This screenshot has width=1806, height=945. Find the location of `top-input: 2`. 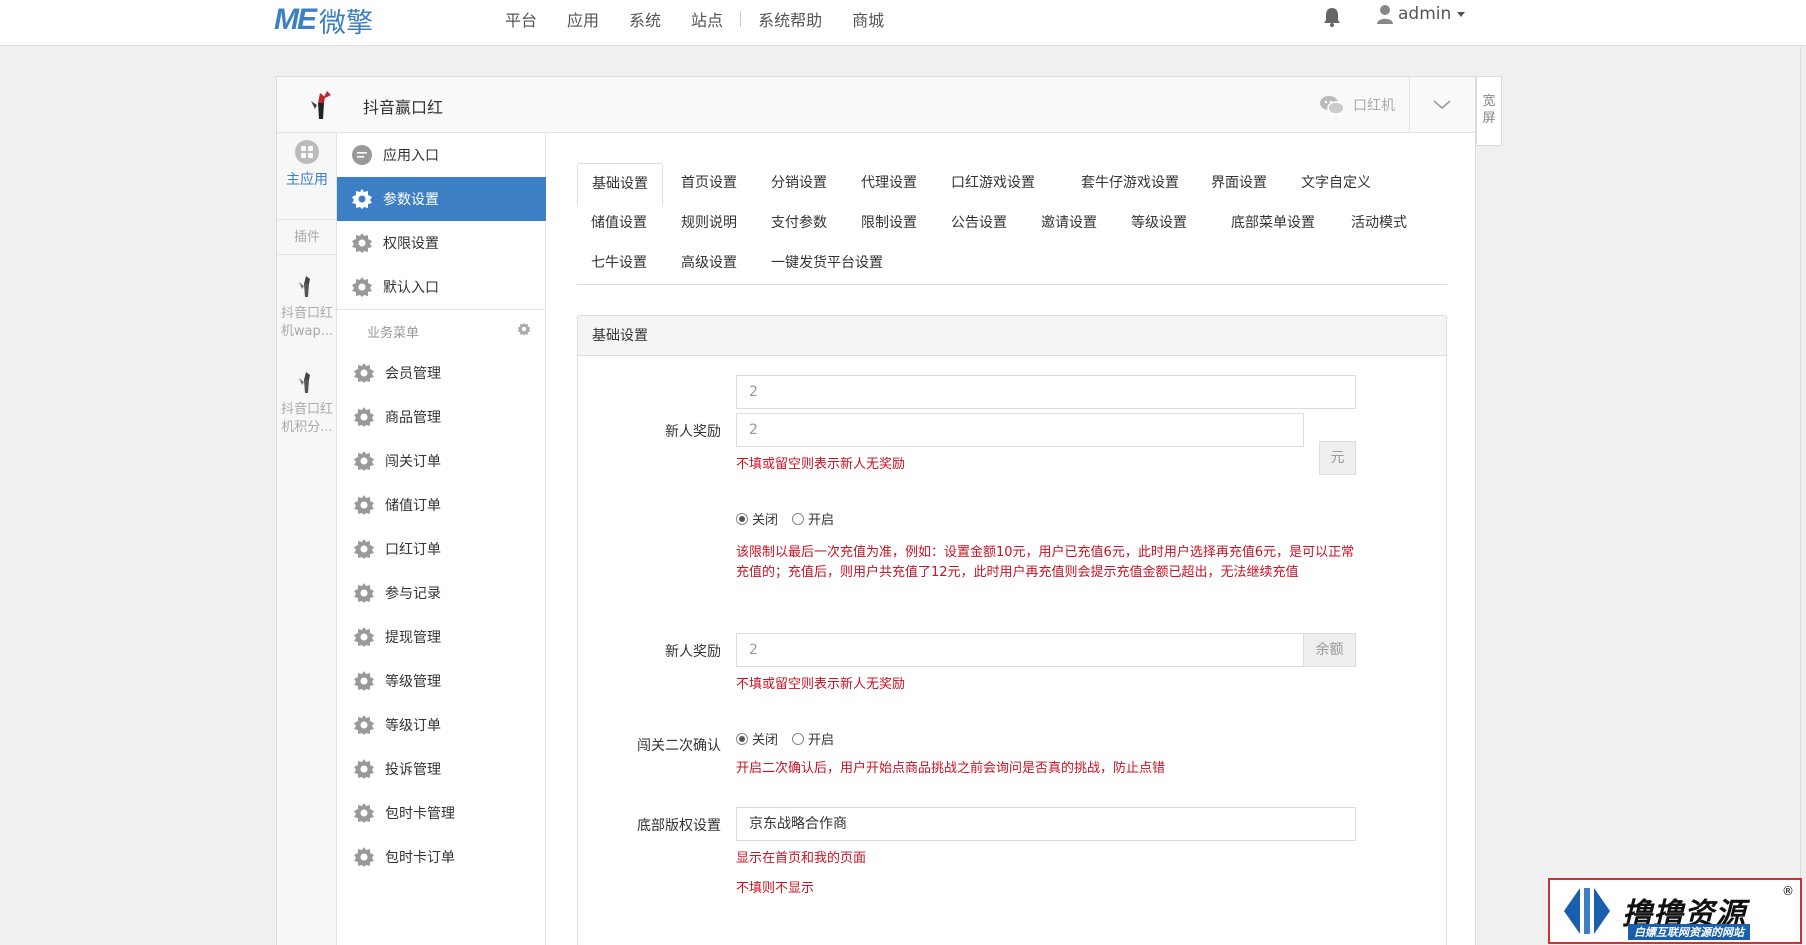

top-input: 2 is located at coordinates (1046, 392).